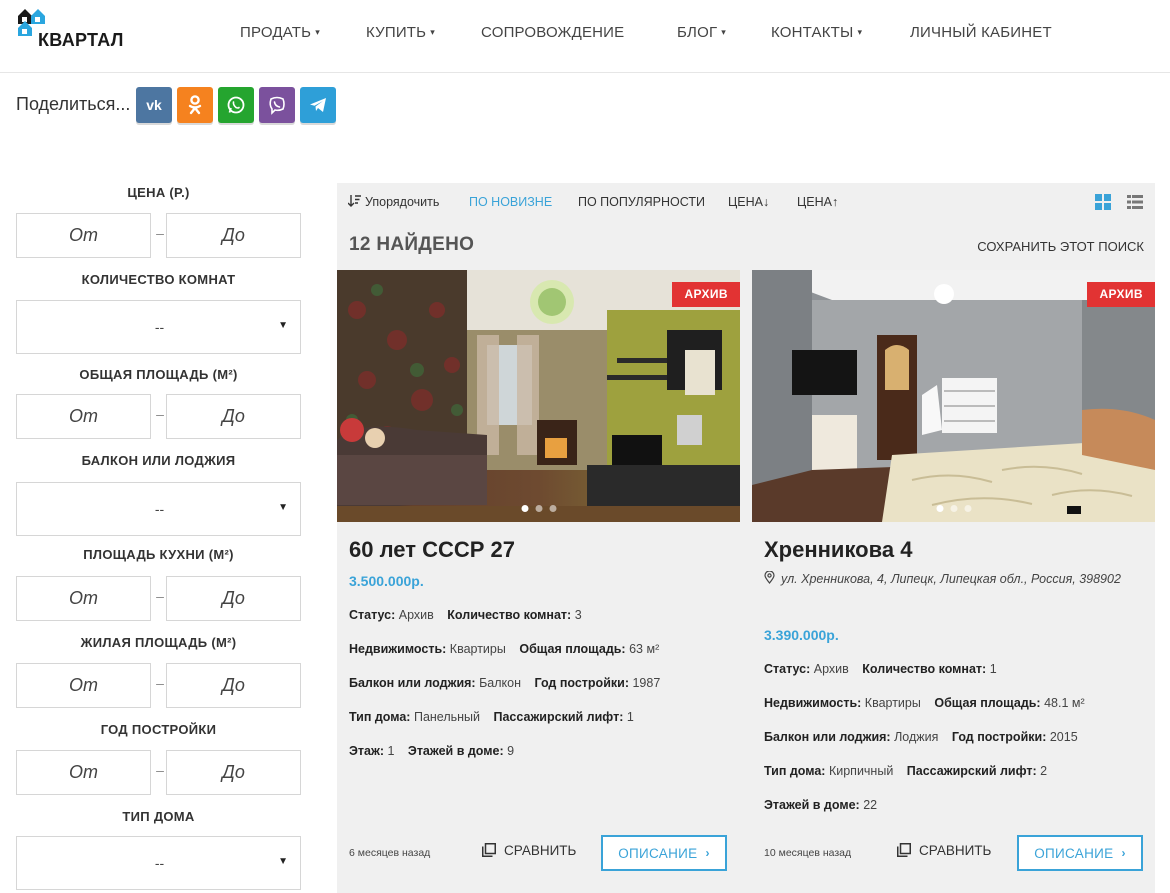 The width and height of the screenshot is (1170, 893). Describe the element at coordinates (641, 202) in the screenshot. I see `sort-popular: ПО ПОПУЛЯРНОСТИ` at that location.